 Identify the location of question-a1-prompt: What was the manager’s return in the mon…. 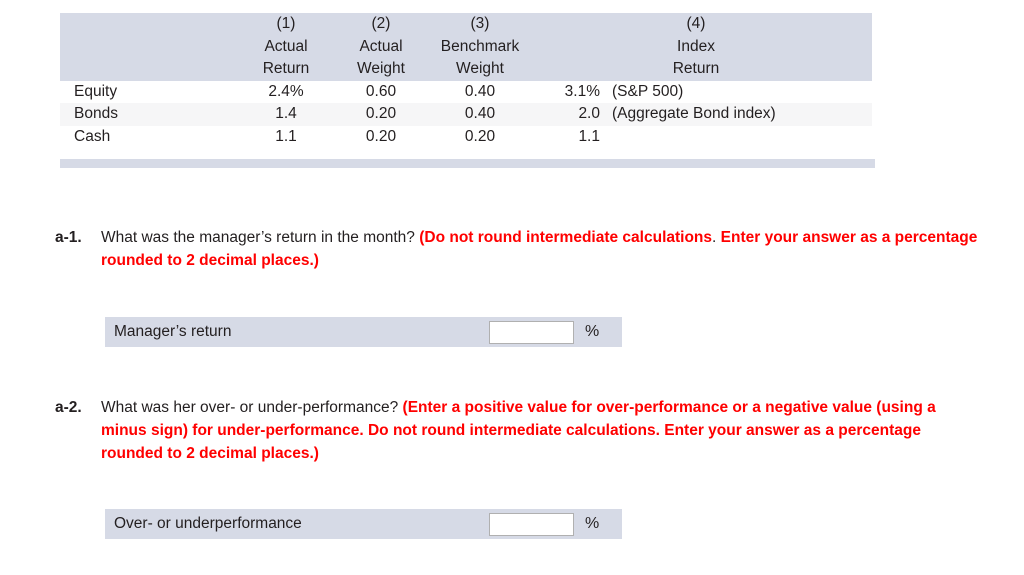
(260, 237).